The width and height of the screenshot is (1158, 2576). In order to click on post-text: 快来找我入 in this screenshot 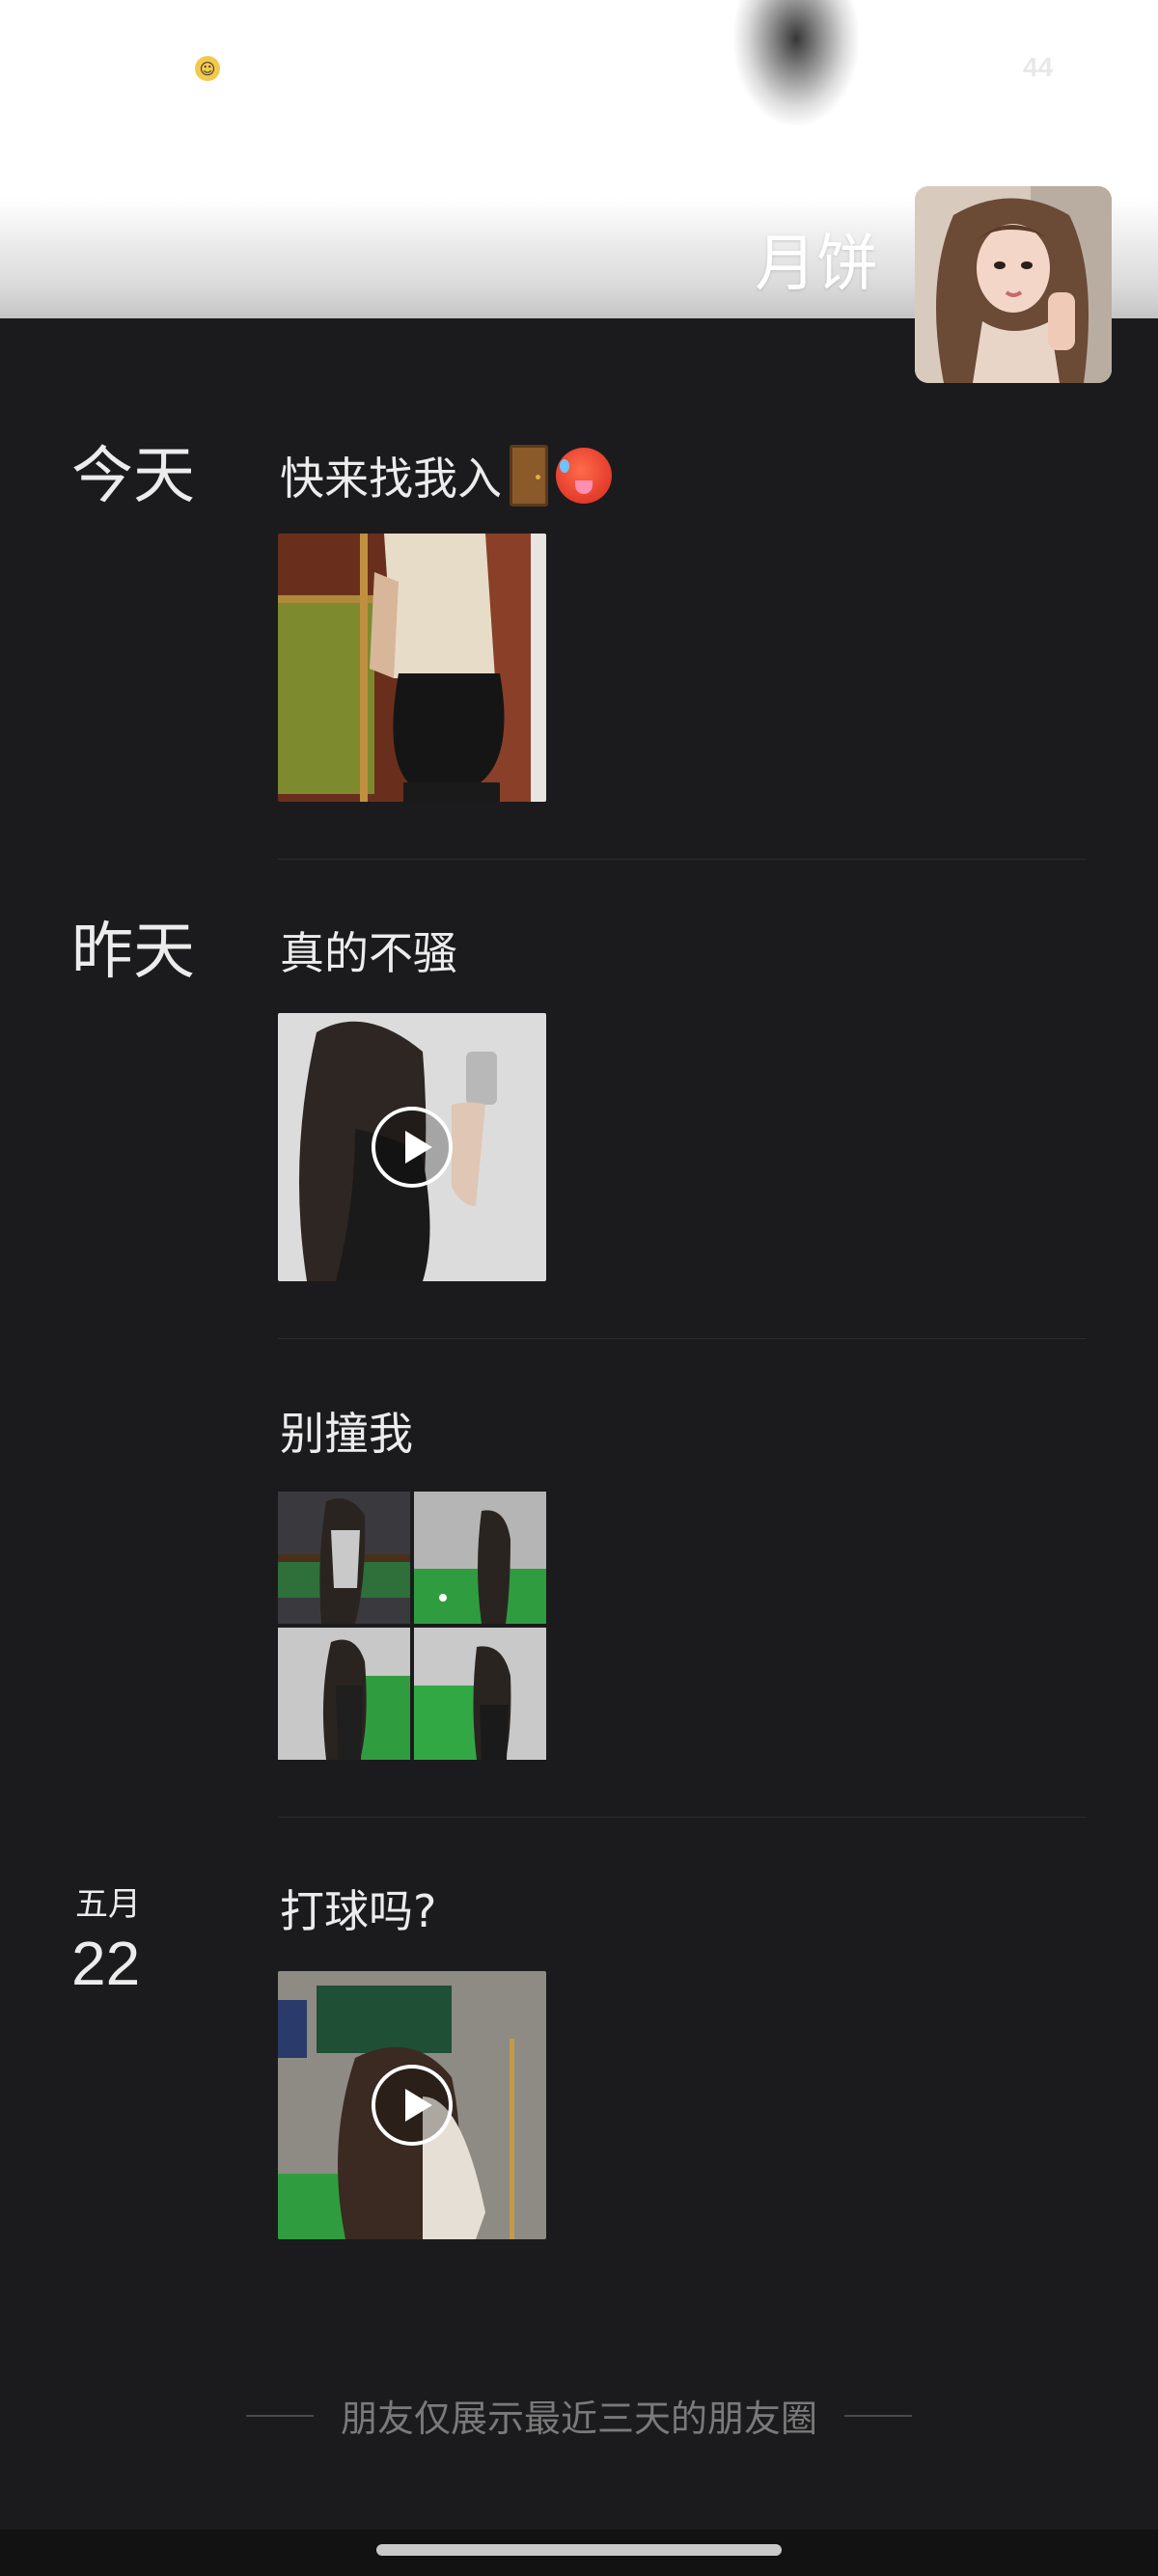, I will do `click(446, 476)`.